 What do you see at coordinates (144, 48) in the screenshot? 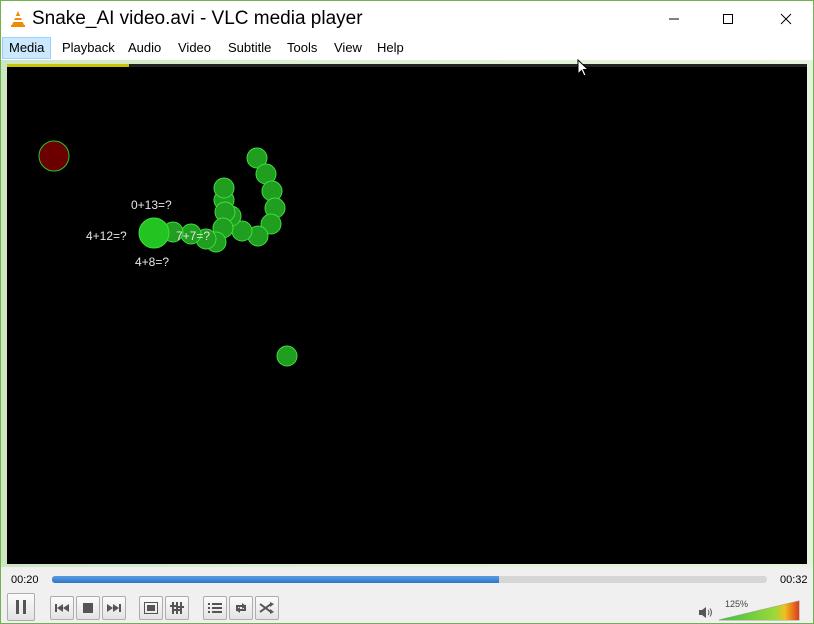
I see `menu-audio: Audio` at bounding box center [144, 48].